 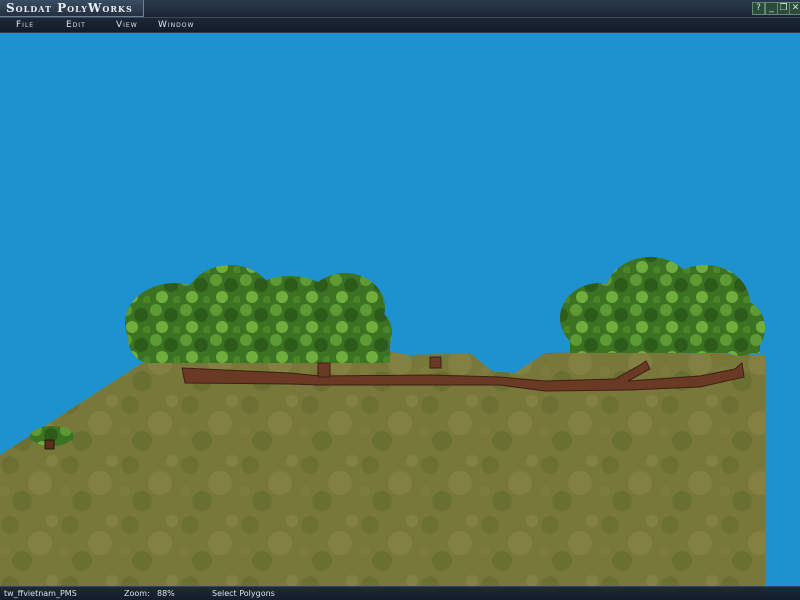 I want to click on zoom-label: Zoom:, so click(x=137, y=593).